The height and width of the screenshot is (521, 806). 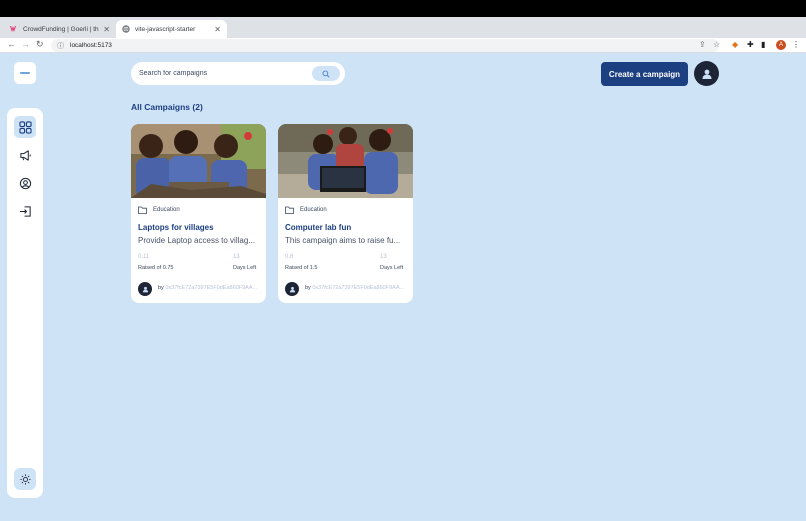 What do you see at coordinates (644, 74) in the screenshot?
I see `create-campaign-button: Create a campaign` at bounding box center [644, 74].